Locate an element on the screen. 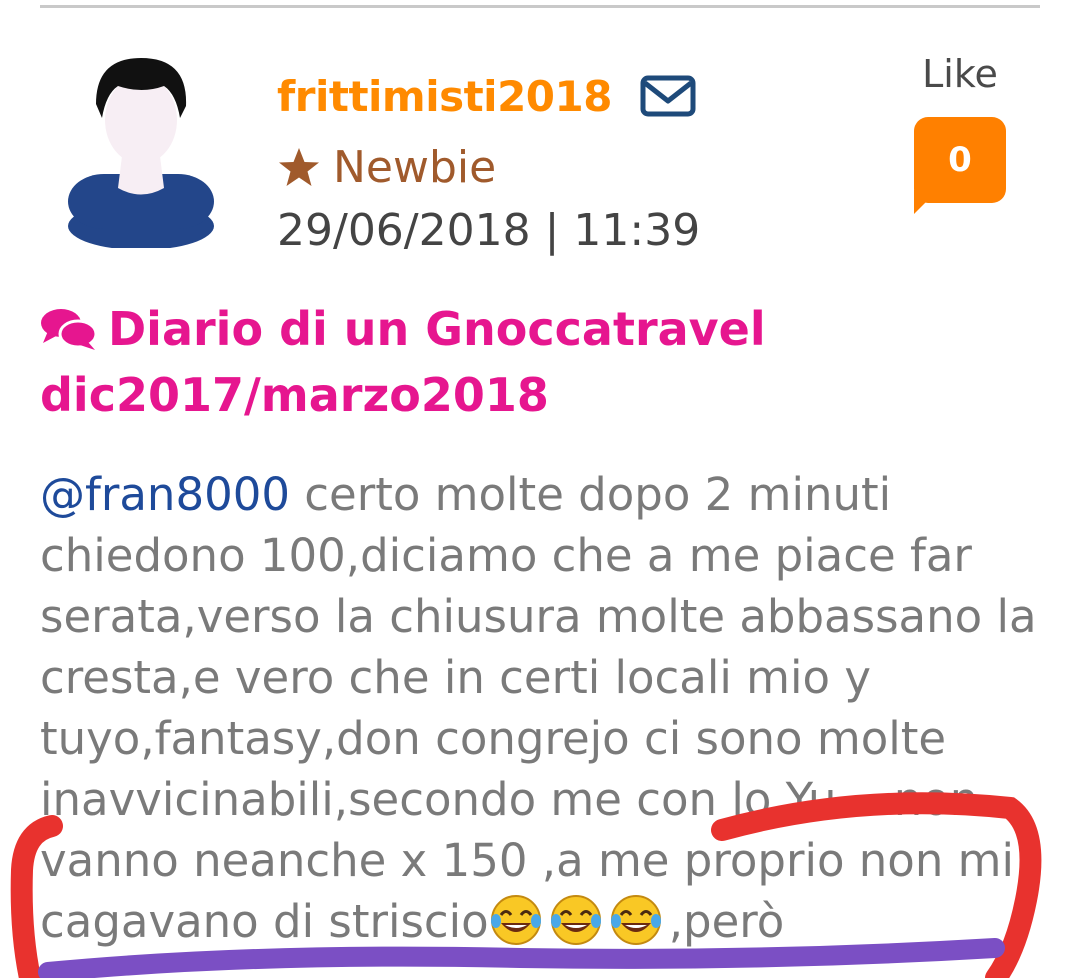  top-divider is located at coordinates (540, 6).